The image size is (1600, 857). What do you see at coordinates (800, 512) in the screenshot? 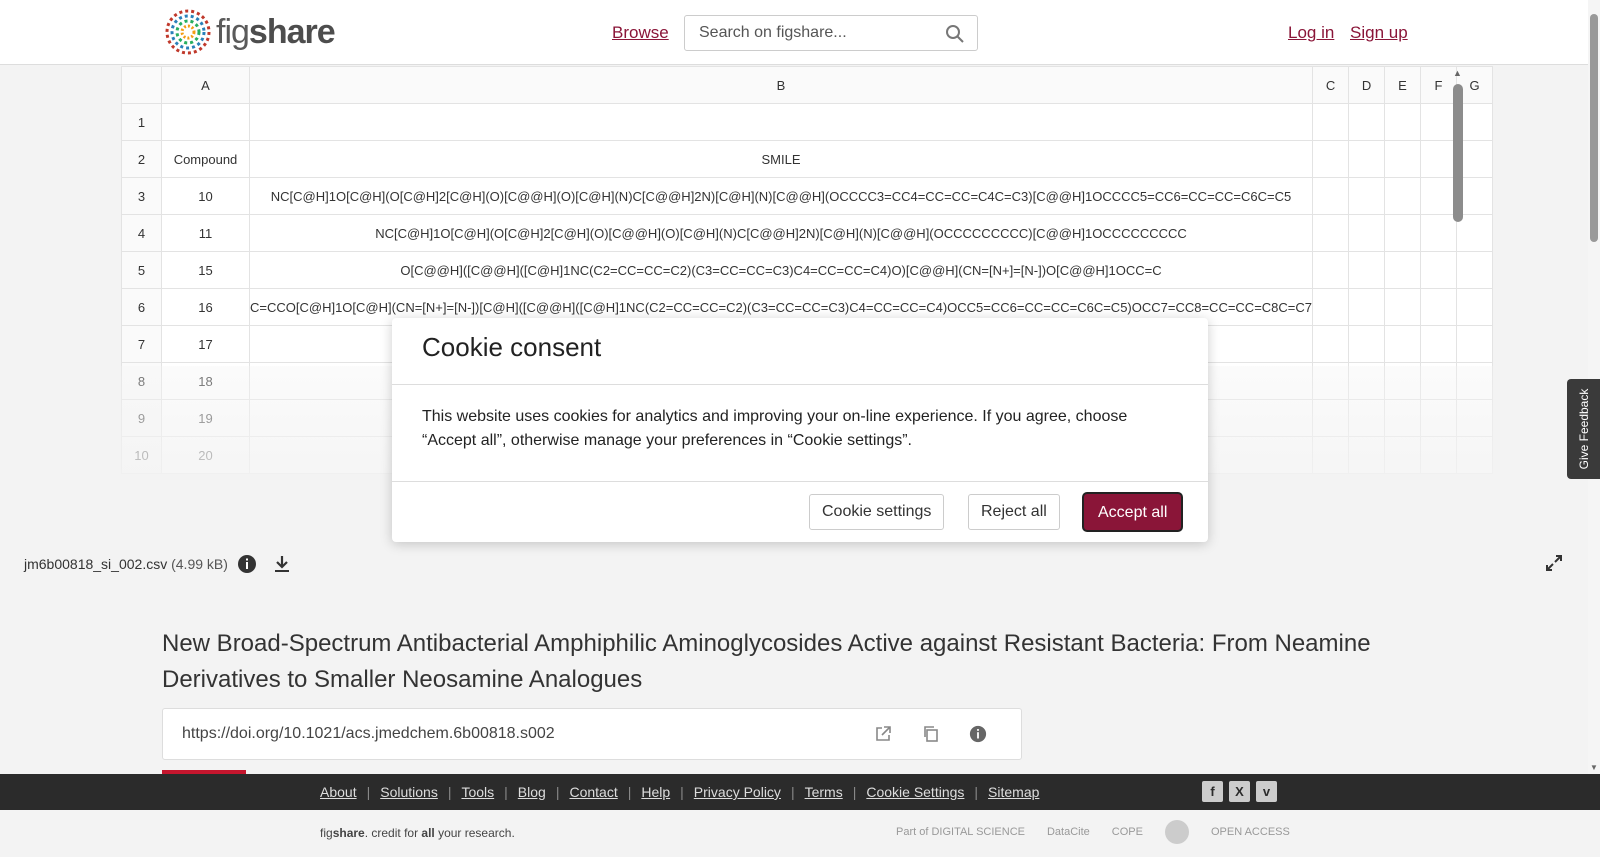
I see `cookie-dialog-actions: Cookie settings Reject all Accept all` at bounding box center [800, 512].